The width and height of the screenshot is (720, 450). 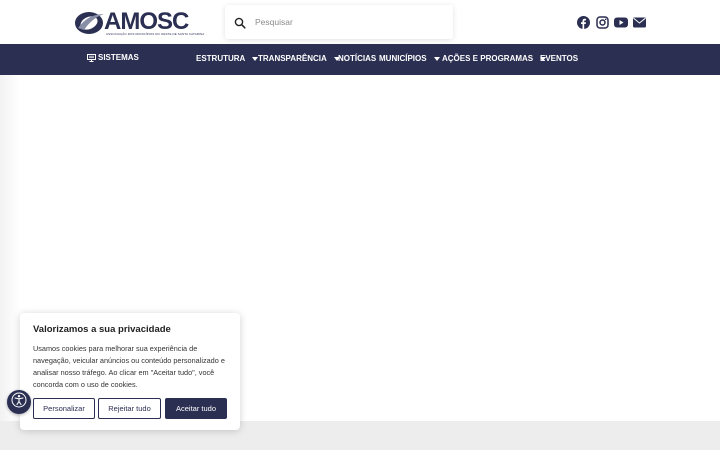 What do you see at coordinates (90, 22) in the screenshot?
I see `logo-mark-icon` at bounding box center [90, 22].